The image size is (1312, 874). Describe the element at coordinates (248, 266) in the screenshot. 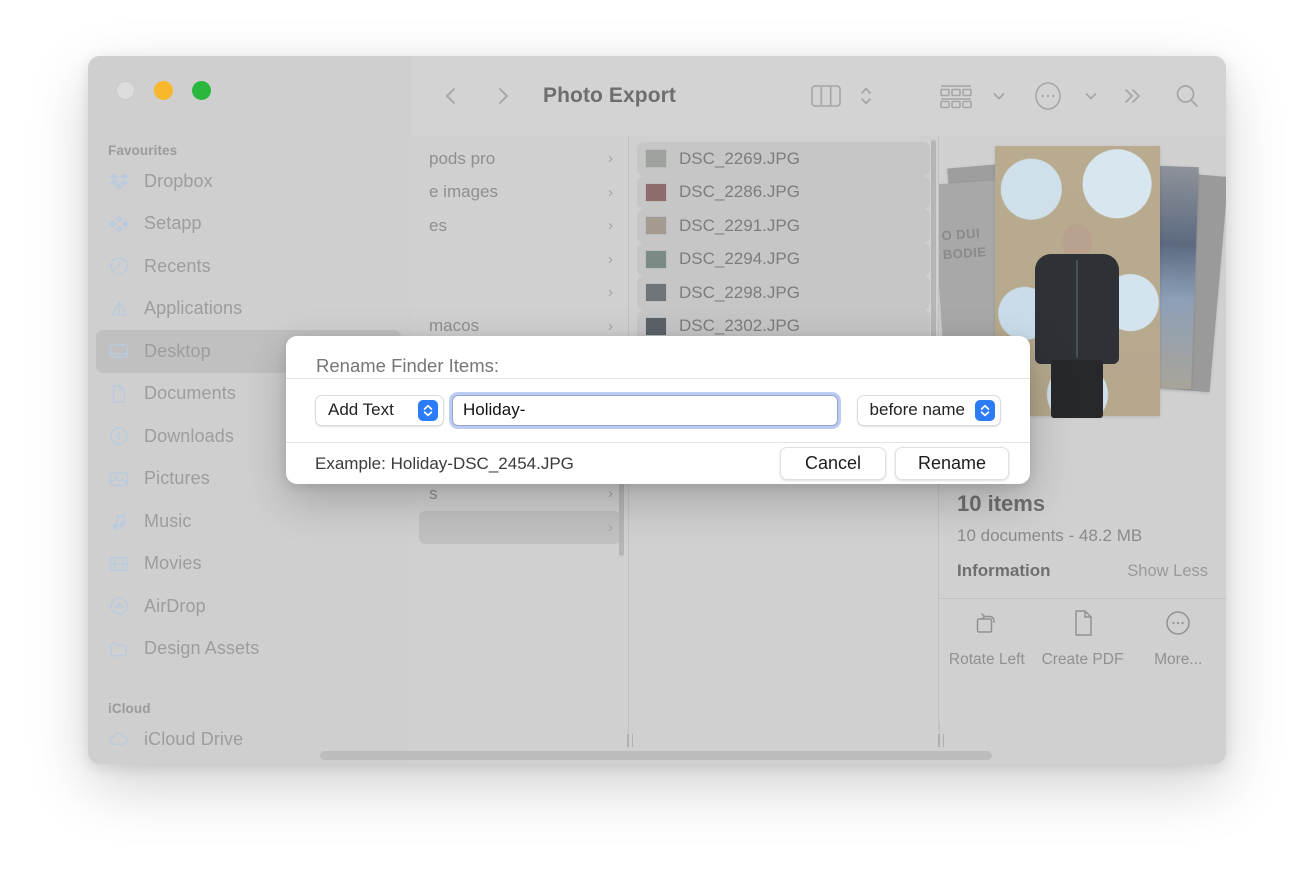

I see `sidebar-item-recents: Recents` at that location.